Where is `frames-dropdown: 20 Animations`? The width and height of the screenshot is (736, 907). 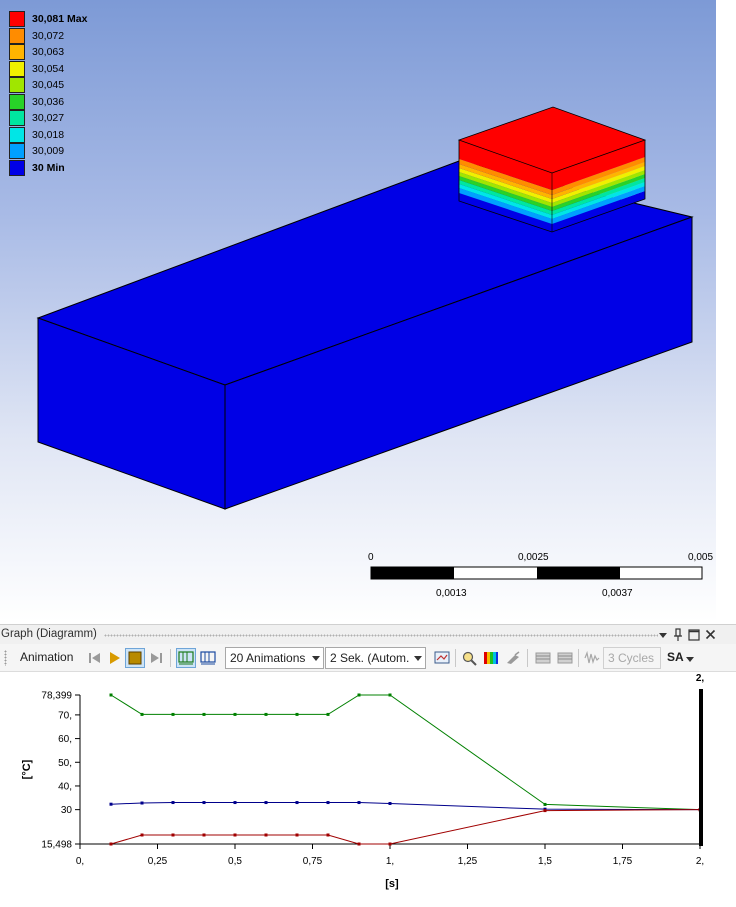
frames-dropdown: 20 Animations is located at coordinates (274, 658).